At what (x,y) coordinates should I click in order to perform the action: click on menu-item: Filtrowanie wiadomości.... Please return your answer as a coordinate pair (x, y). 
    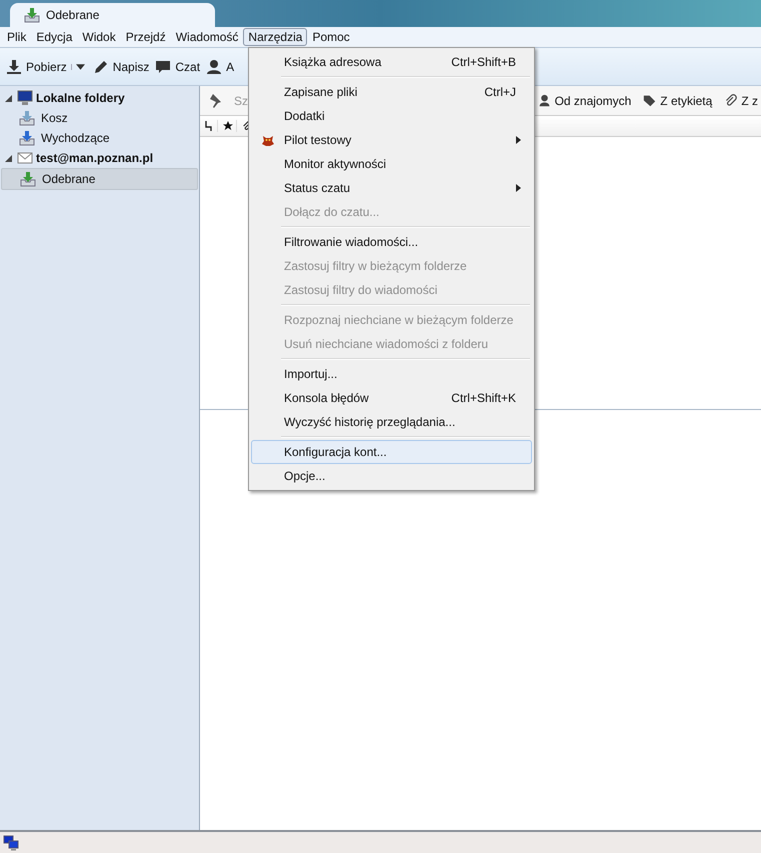
    Looking at the image, I should click on (391, 242).